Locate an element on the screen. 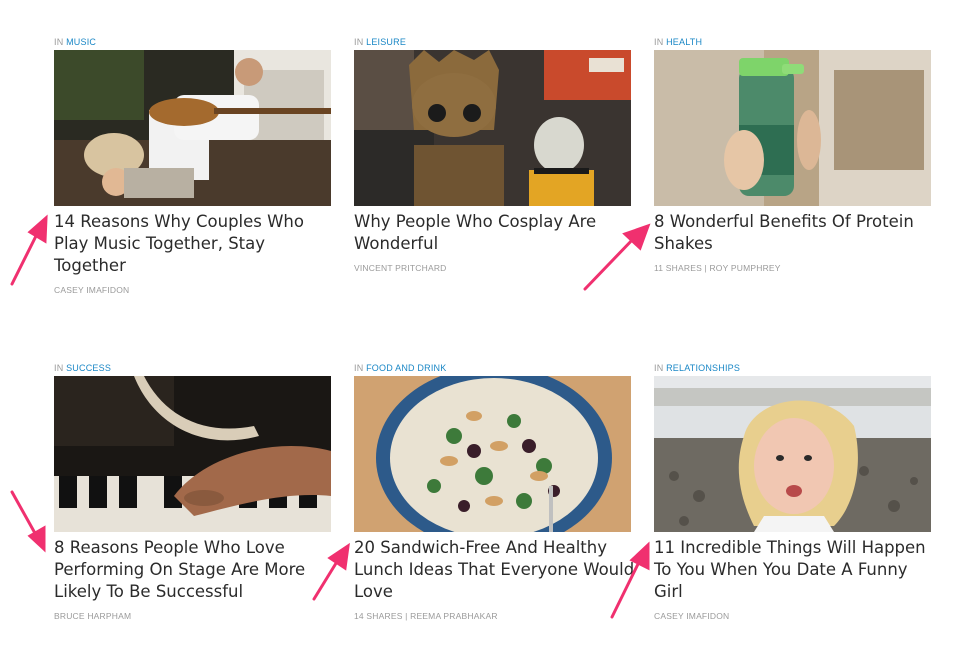 The height and width of the screenshot is (651, 969). category-label: IN LEISURE is located at coordinates (380, 42).